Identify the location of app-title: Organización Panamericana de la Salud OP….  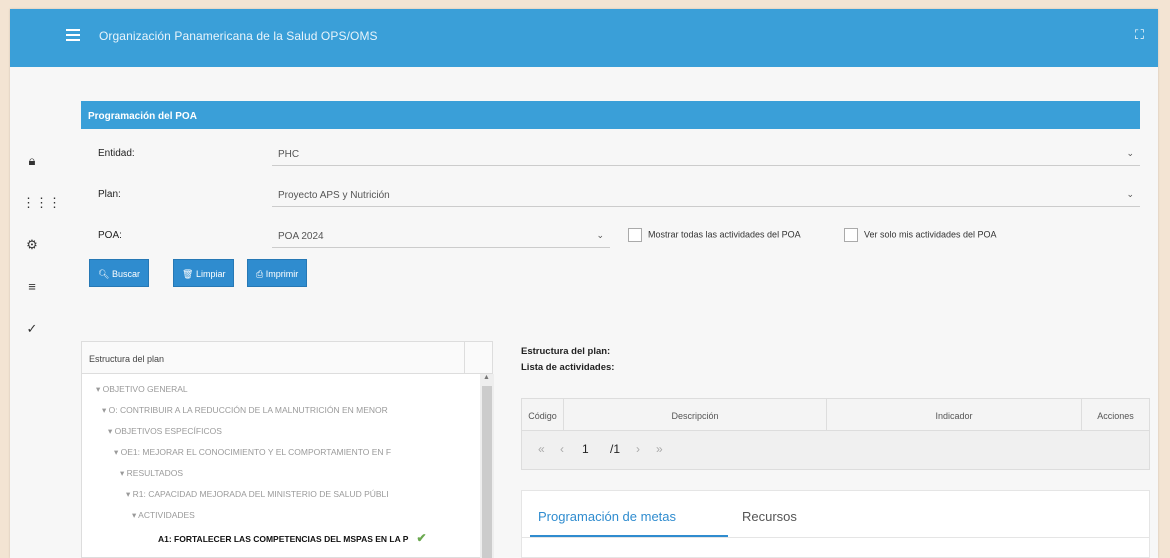
(238, 36).